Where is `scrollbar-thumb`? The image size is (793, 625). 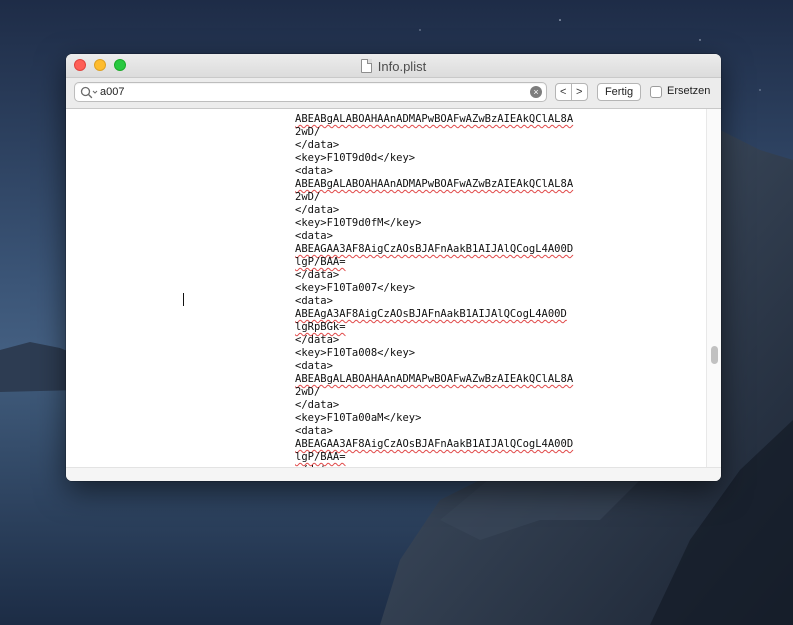 scrollbar-thumb is located at coordinates (714, 355).